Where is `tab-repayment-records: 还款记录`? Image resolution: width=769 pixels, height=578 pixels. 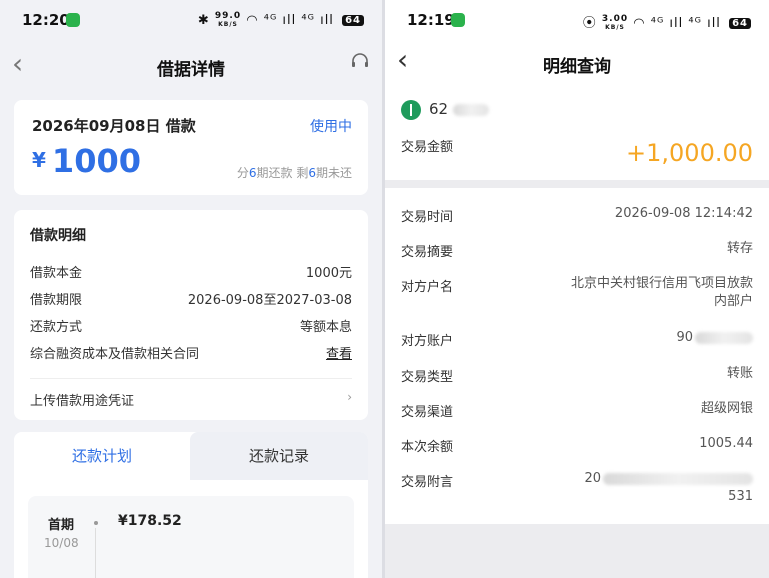
tab-repayment-records: 还款记录 is located at coordinates (279, 456).